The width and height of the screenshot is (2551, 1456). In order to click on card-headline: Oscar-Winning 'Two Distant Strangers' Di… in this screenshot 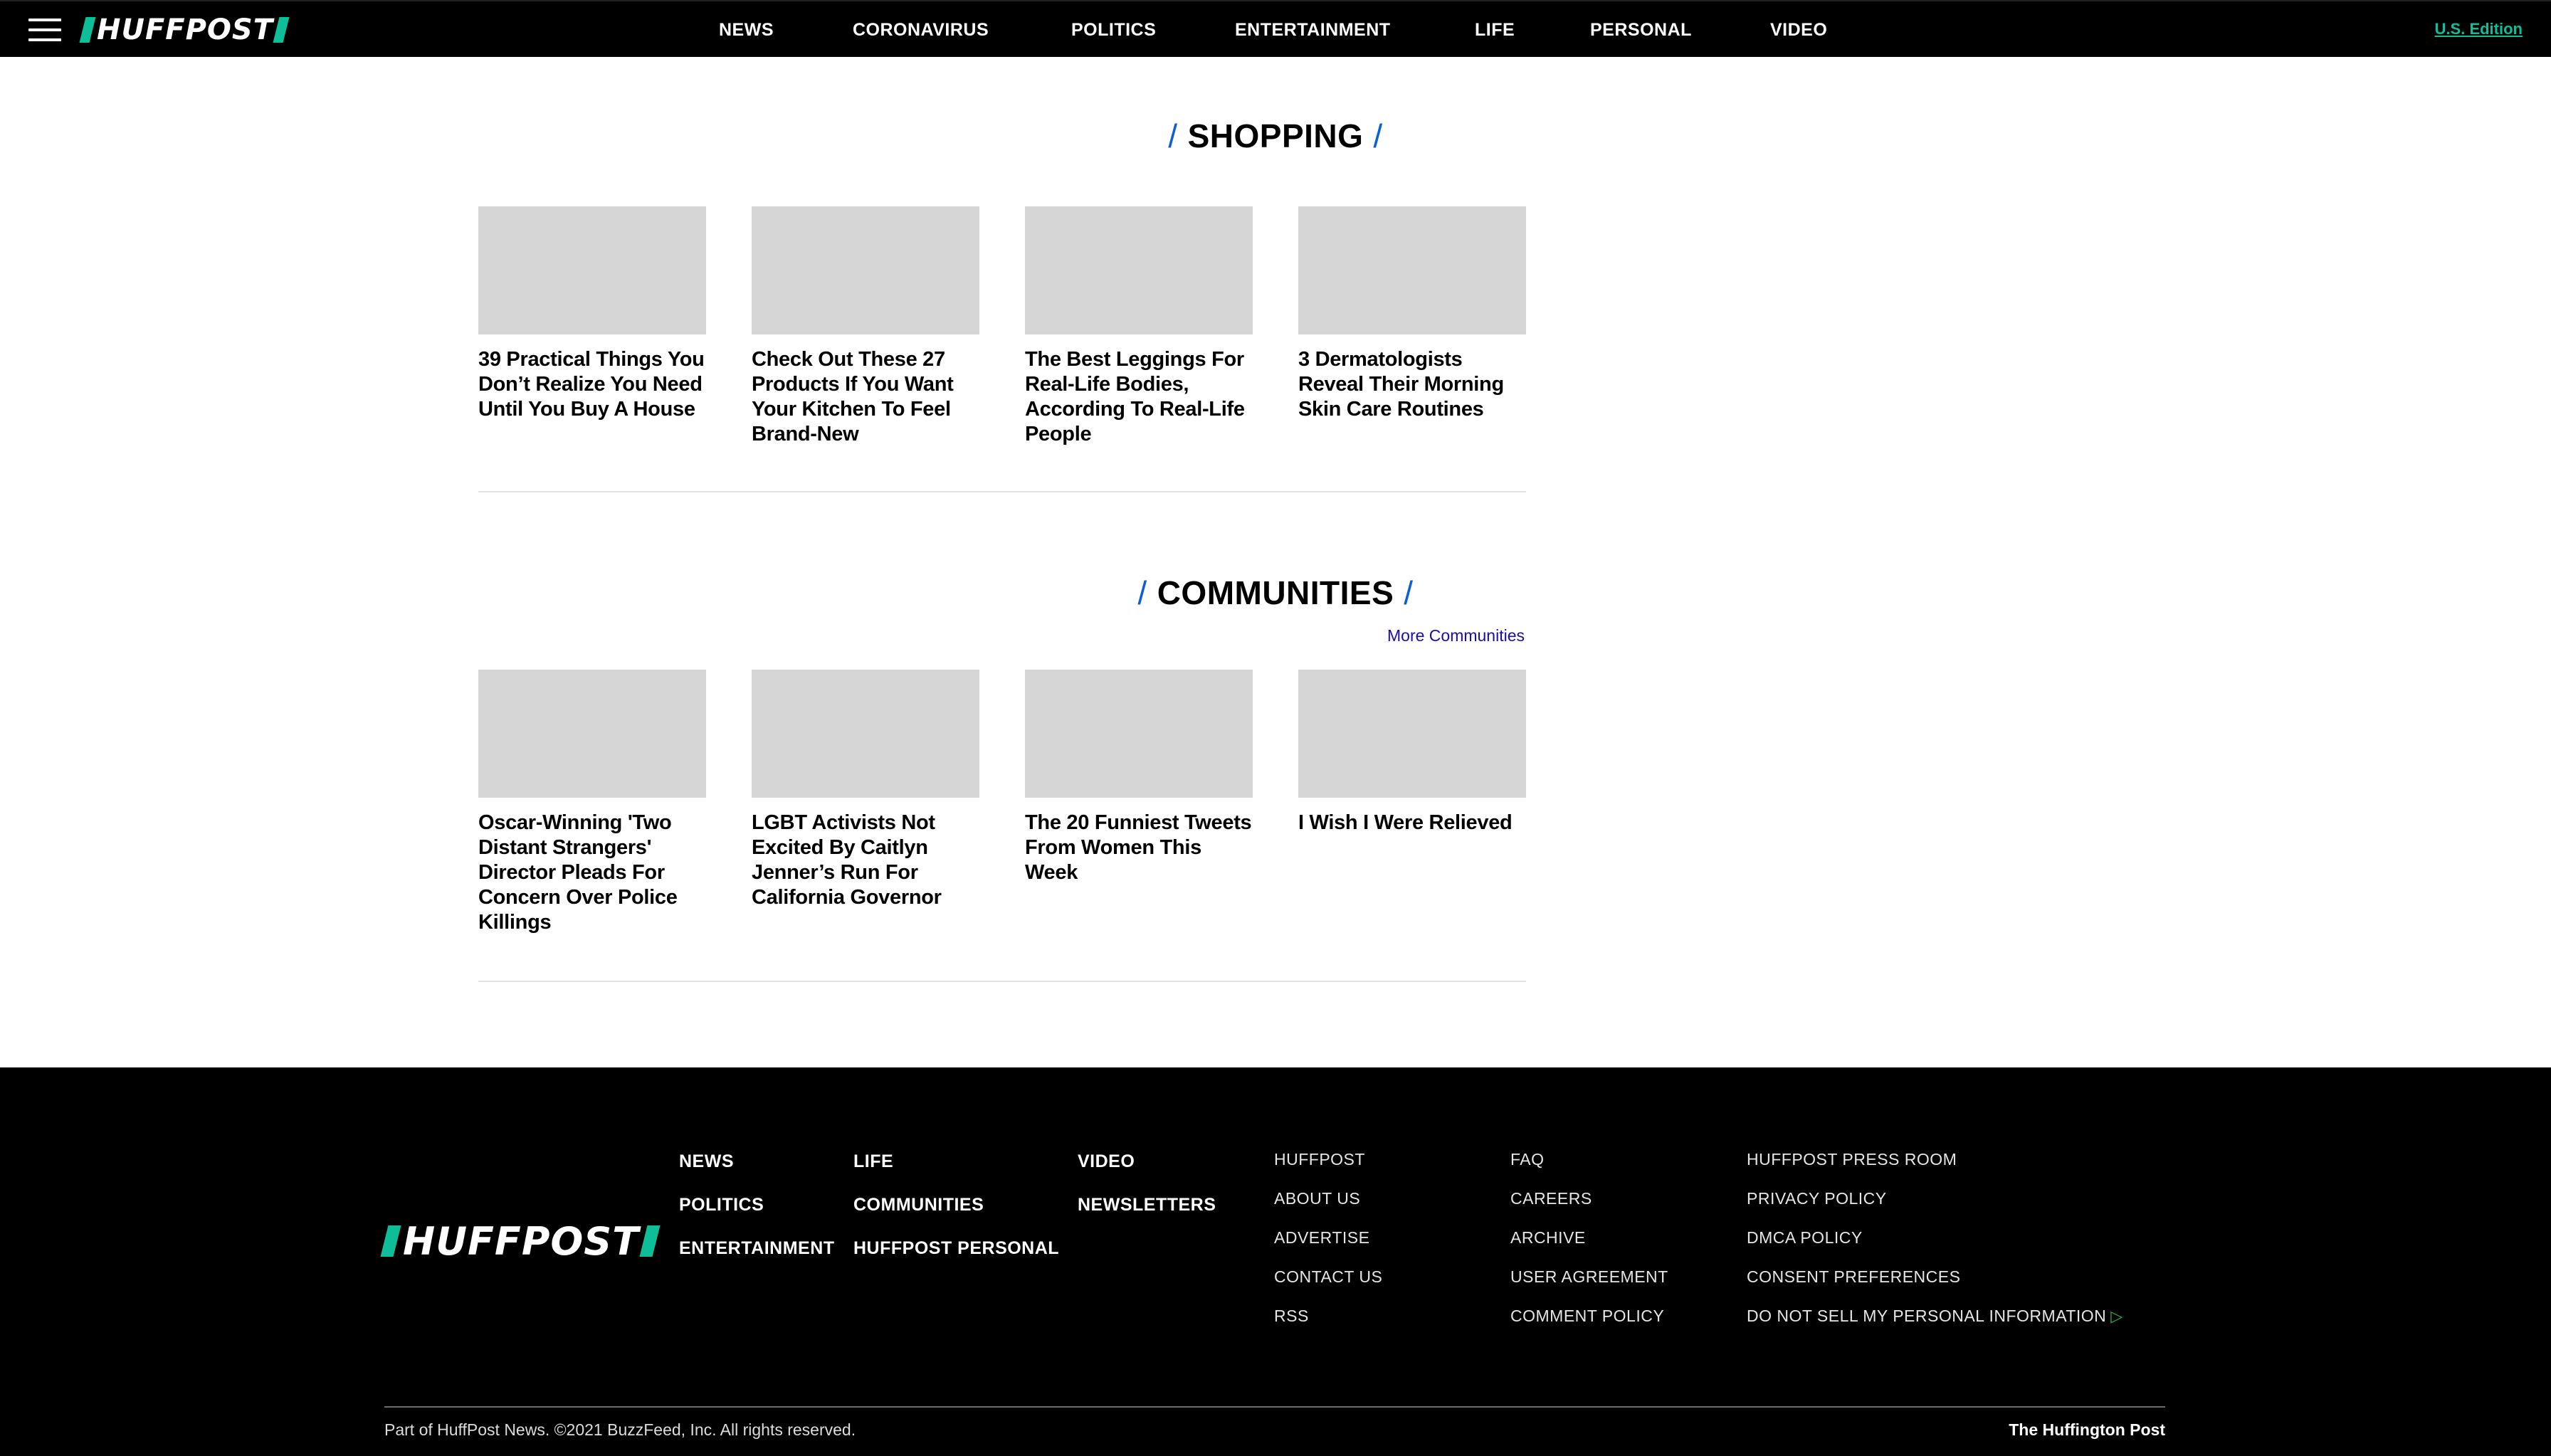, I will do `click(592, 873)`.